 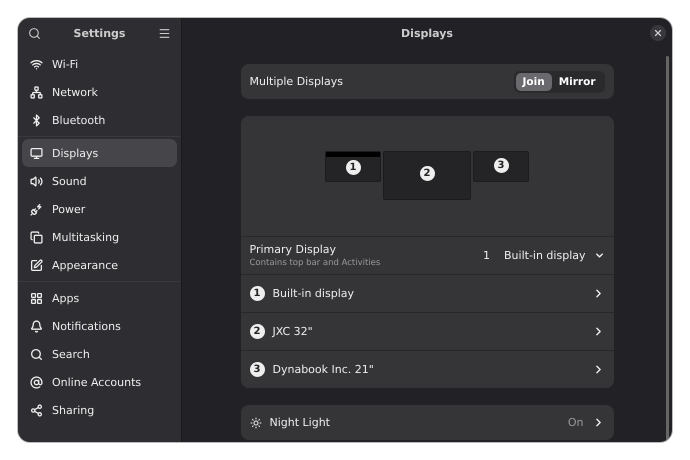 I want to click on bluetooth-icon, so click(x=36, y=120).